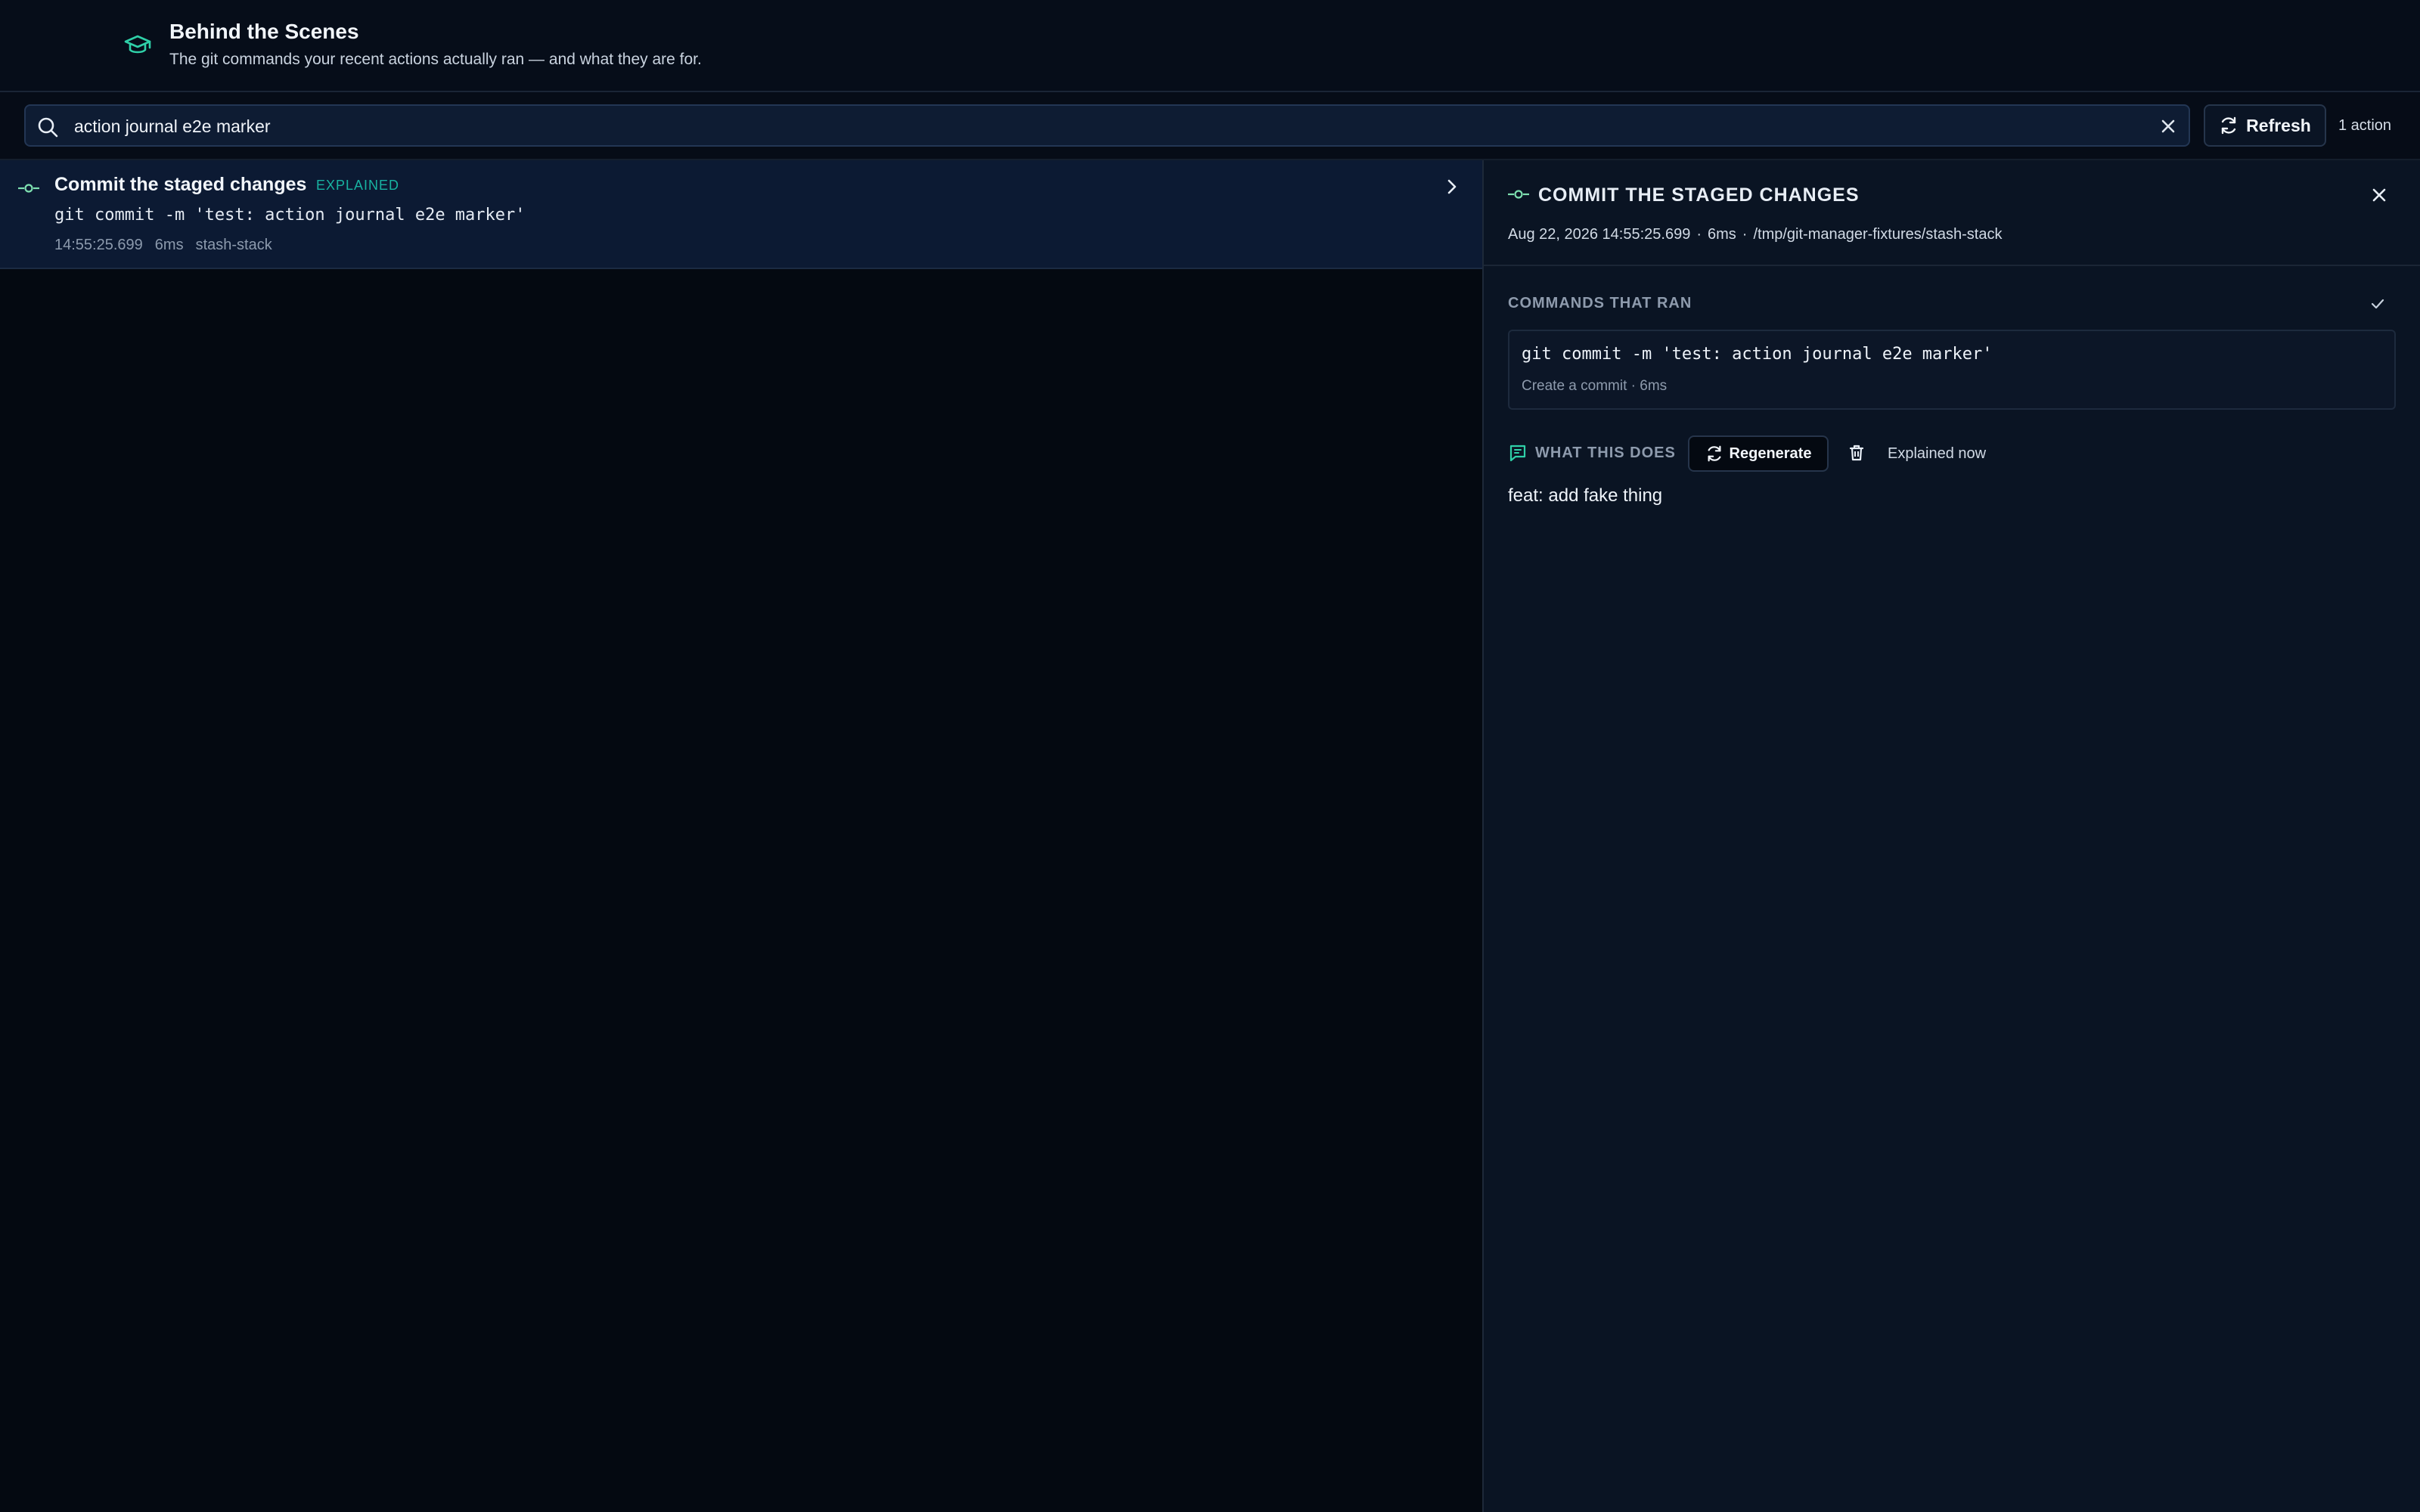 This screenshot has width=2420, height=1512. I want to click on page-title: Behind the Scenes, so click(264, 32).